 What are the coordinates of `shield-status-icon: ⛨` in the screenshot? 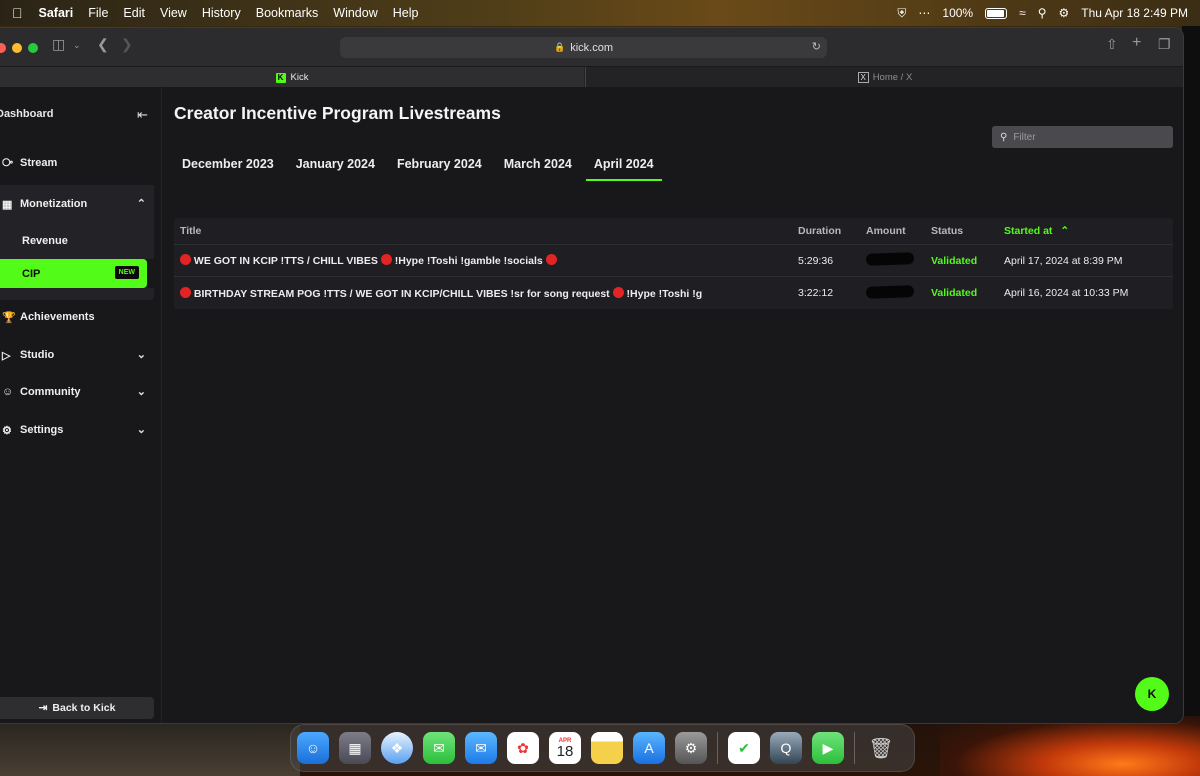 It's located at (901, 13).